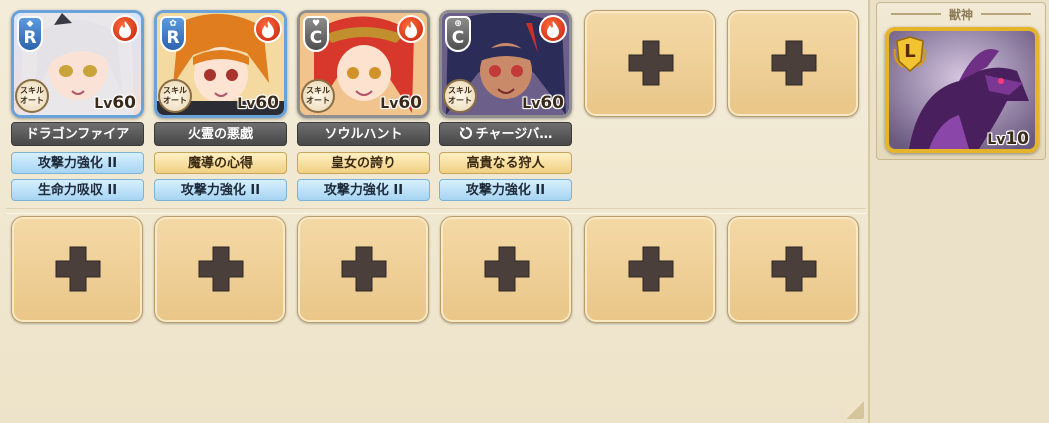 The height and width of the screenshot is (423, 1049). What do you see at coordinates (220, 134) in the screenshot?
I see `skill-name: 火霊の悪戯` at bounding box center [220, 134].